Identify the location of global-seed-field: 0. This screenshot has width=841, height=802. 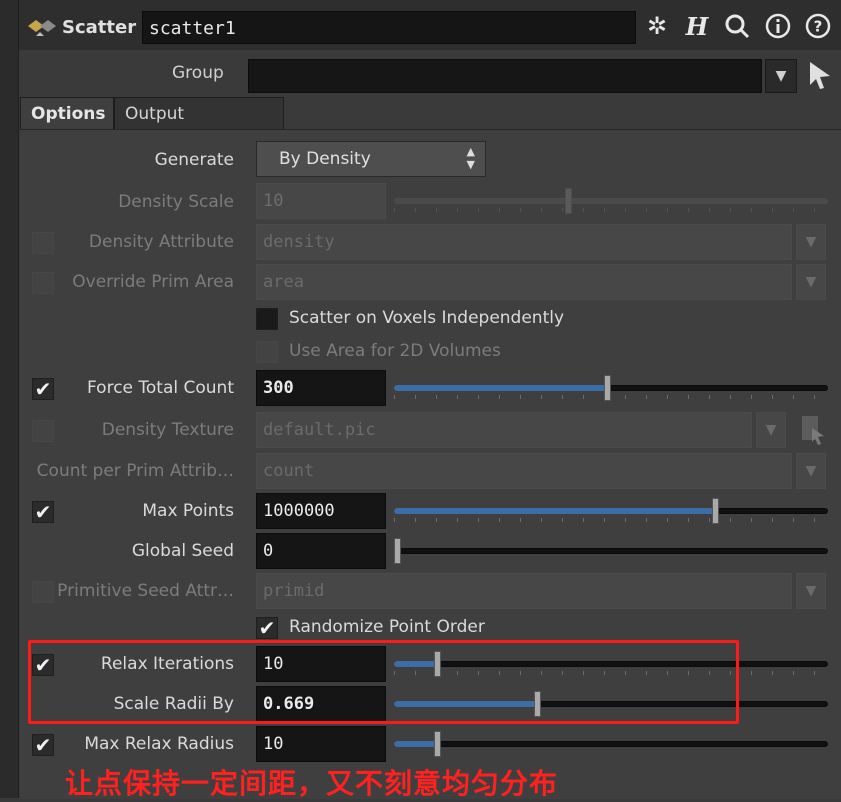
(321, 551).